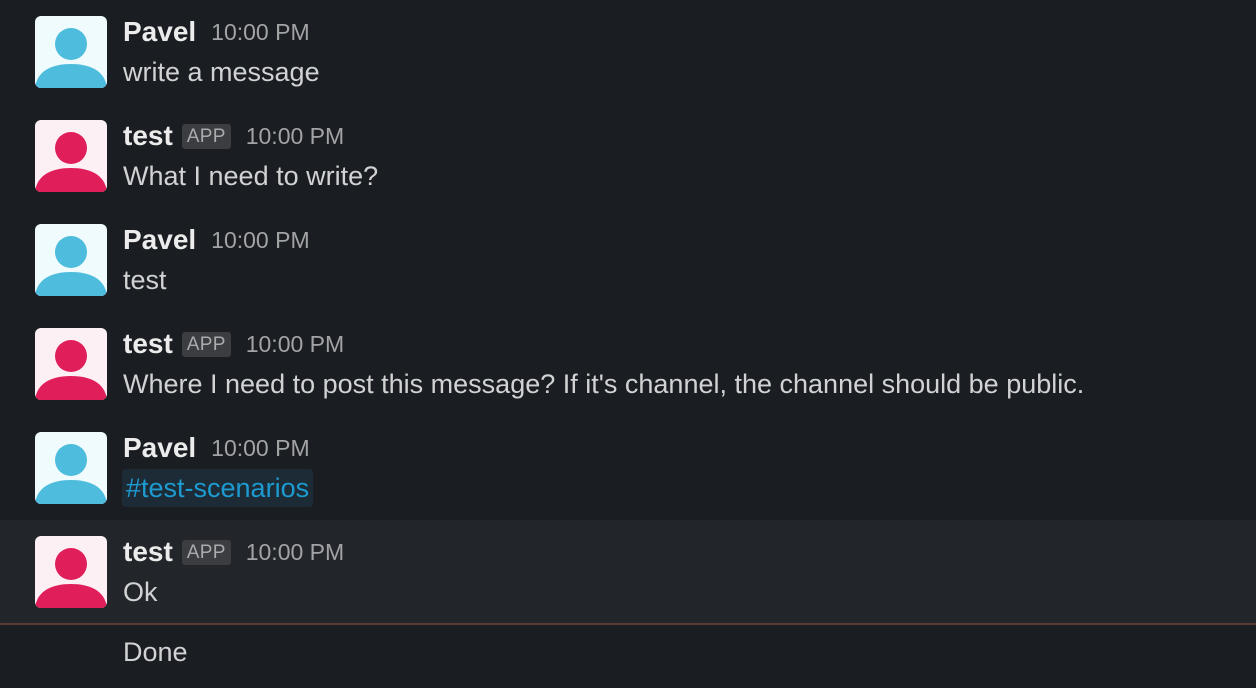  Describe the element at coordinates (221, 72) in the screenshot. I see `message-text: write a message` at that location.